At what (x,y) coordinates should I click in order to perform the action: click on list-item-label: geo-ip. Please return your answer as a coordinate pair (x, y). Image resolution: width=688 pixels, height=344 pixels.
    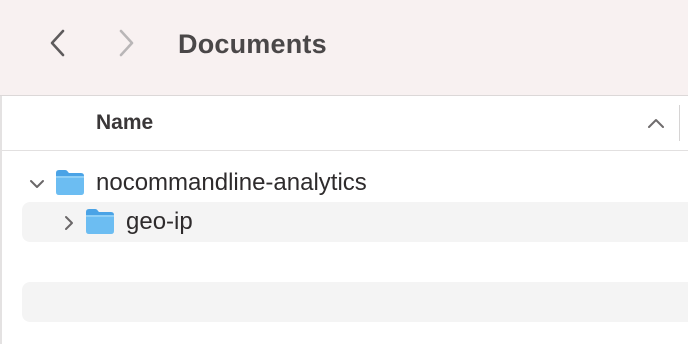
    Looking at the image, I should click on (159, 221).